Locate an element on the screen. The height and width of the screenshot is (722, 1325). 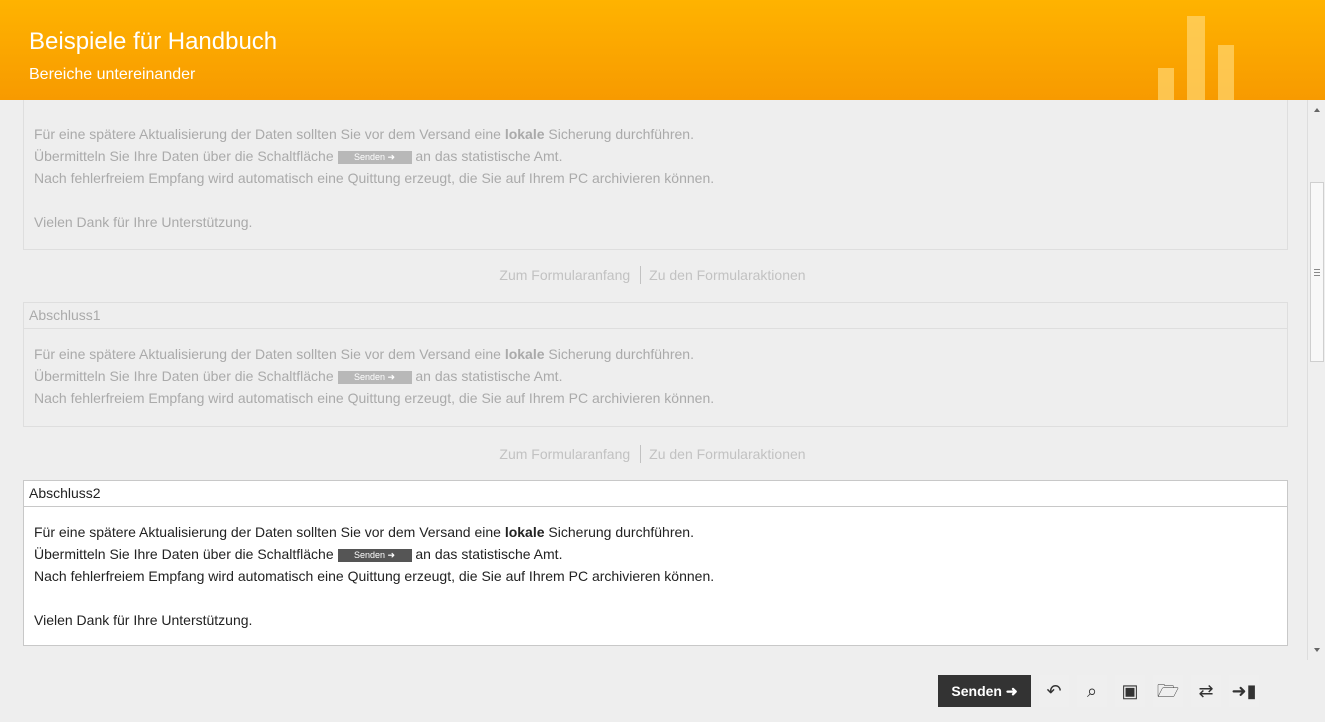
scroll-up-icon is located at coordinates (1317, 110).